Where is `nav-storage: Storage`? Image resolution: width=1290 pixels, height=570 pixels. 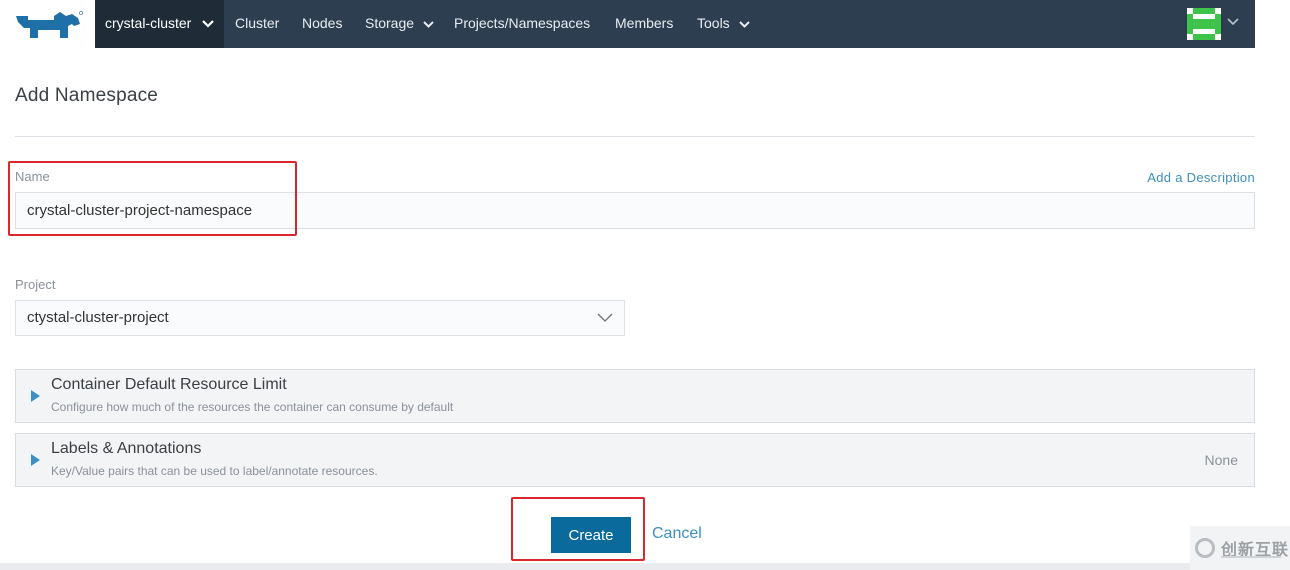 nav-storage: Storage is located at coordinates (399, 24).